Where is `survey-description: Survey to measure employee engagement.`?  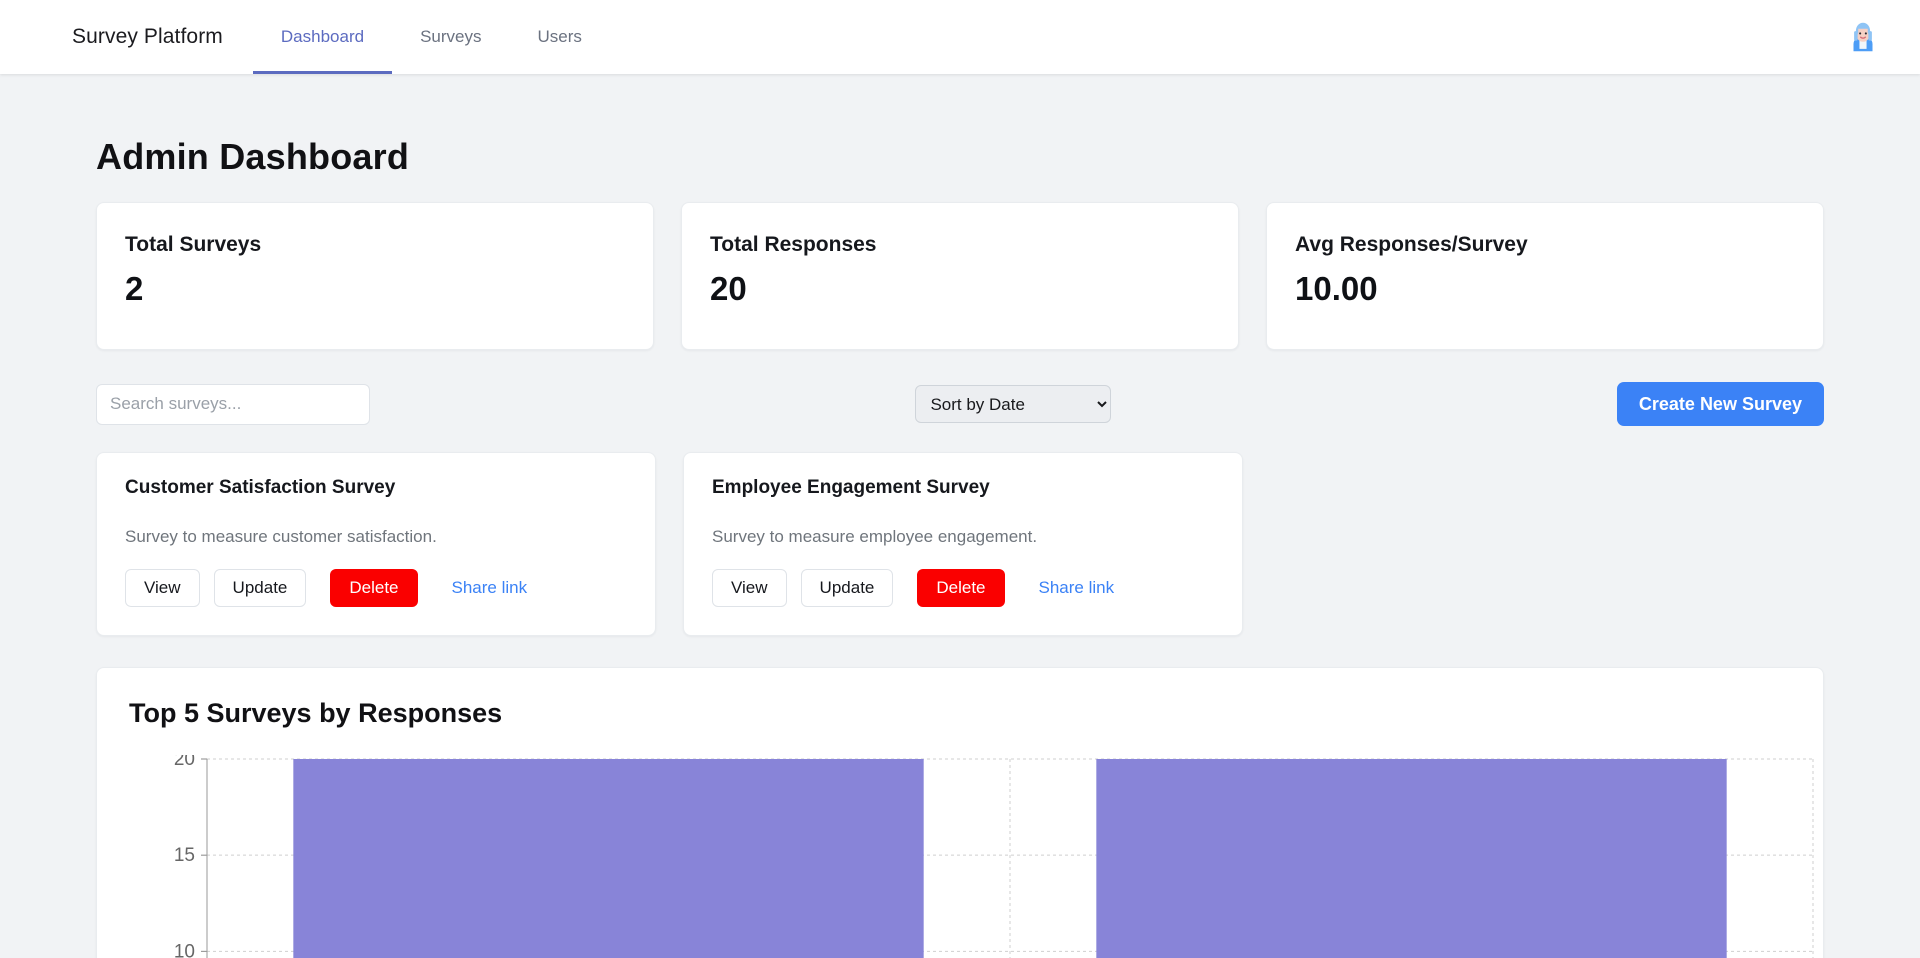
survey-description: Survey to measure employee engagement. is located at coordinates (875, 536).